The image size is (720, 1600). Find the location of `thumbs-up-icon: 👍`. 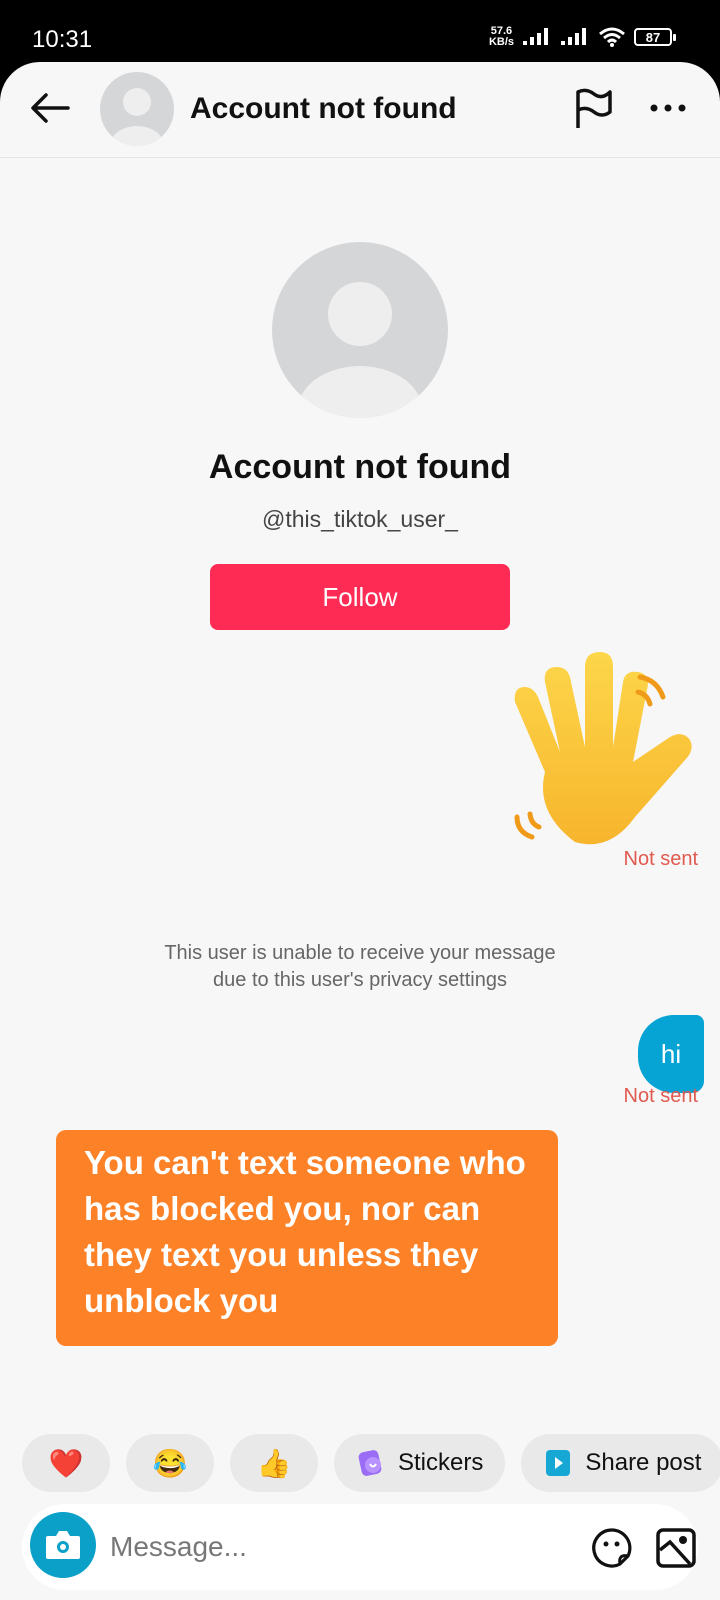

thumbs-up-icon: 👍 is located at coordinates (274, 1463).